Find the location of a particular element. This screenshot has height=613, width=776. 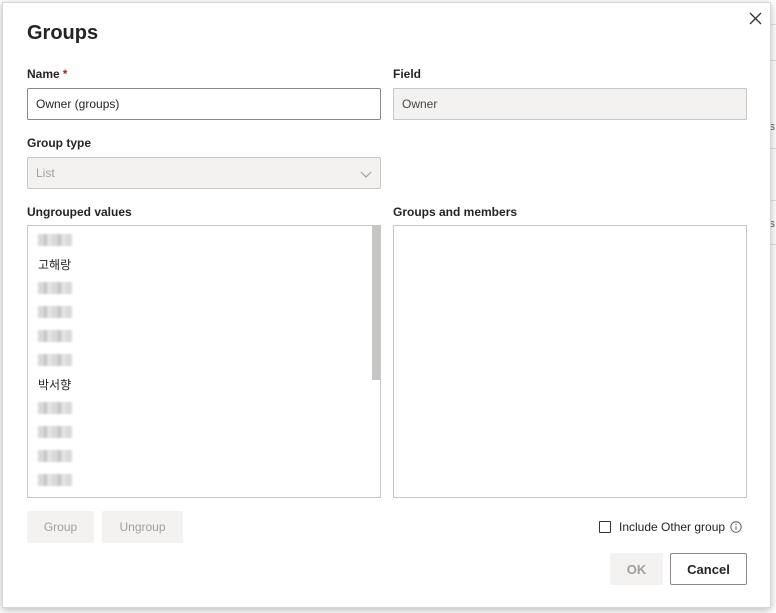

close-icon is located at coordinates (755, 18).